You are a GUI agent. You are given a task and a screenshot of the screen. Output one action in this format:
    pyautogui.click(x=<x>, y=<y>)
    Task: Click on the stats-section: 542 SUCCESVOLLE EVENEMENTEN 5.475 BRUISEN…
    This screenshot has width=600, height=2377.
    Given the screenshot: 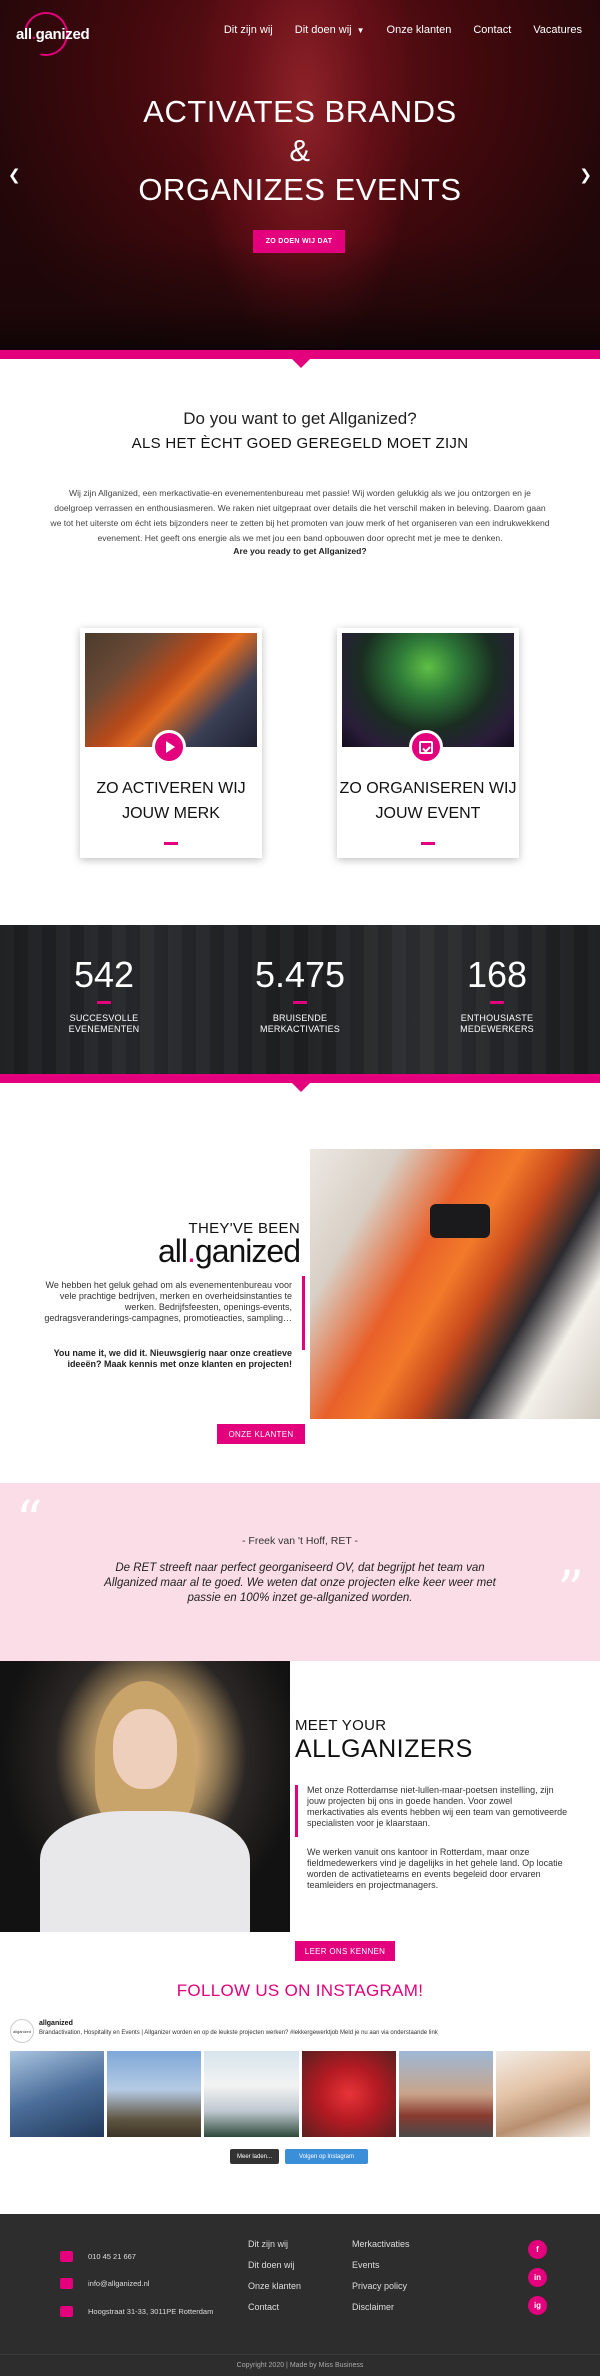 What is the action you would take?
    pyautogui.click(x=300, y=999)
    